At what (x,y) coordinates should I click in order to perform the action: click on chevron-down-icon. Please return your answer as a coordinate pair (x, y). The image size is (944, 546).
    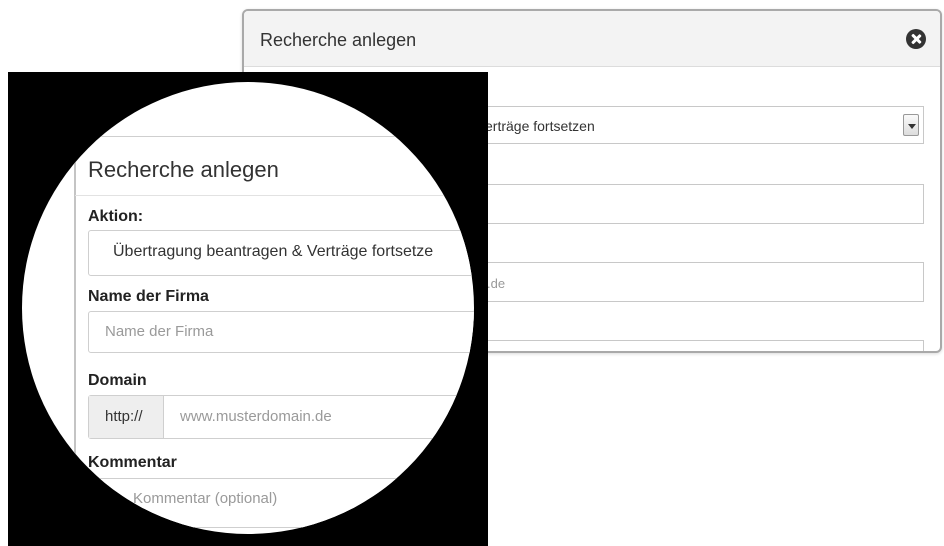
    Looking at the image, I should click on (911, 125).